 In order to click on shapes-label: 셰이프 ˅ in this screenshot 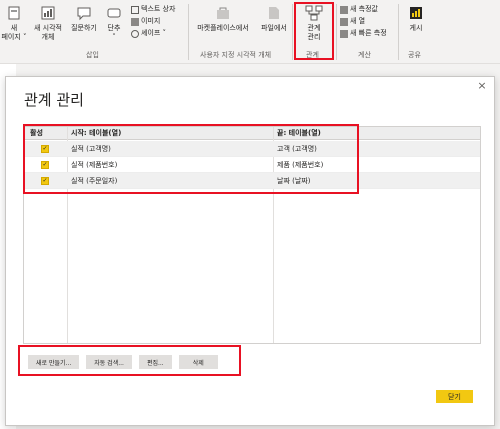, I will do `click(154, 33)`.